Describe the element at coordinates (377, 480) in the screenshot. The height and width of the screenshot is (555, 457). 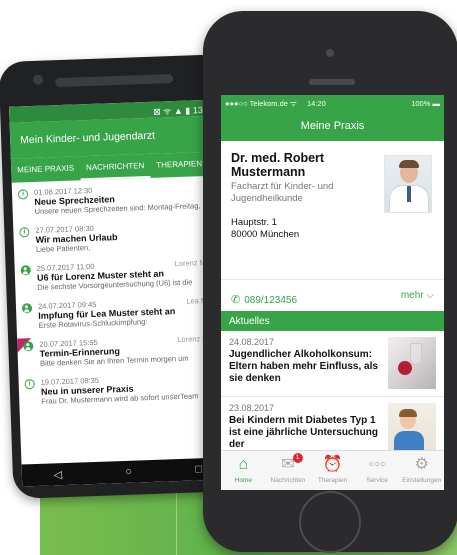
I see `tab-label: Service` at that location.